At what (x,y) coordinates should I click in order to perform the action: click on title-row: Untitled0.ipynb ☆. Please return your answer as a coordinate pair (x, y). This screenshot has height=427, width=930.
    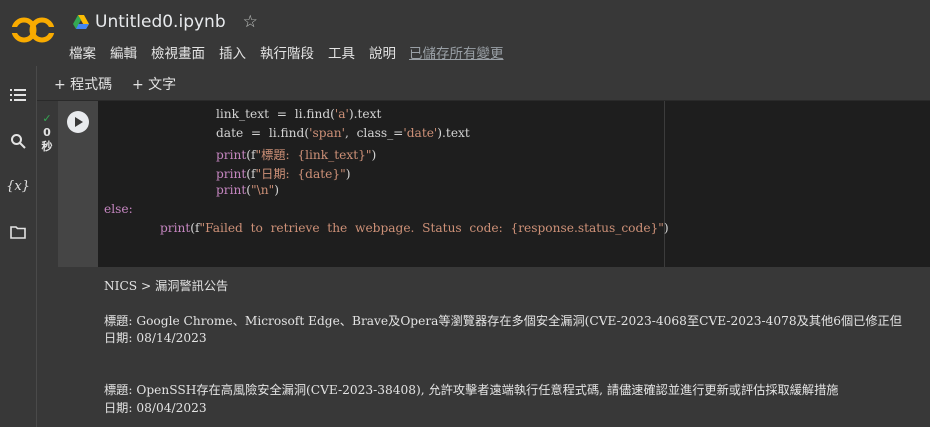
    Looking at the image, I should click on (165, 22).